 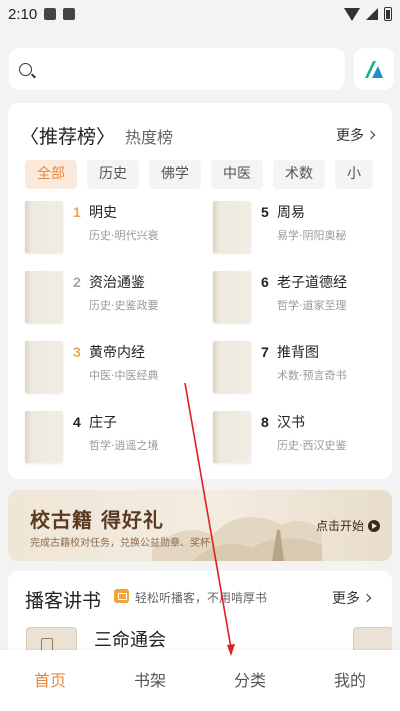 I want to click on book-item: 2 资治通鉴 历史·史鉴政要, so click(x=112, y=299).